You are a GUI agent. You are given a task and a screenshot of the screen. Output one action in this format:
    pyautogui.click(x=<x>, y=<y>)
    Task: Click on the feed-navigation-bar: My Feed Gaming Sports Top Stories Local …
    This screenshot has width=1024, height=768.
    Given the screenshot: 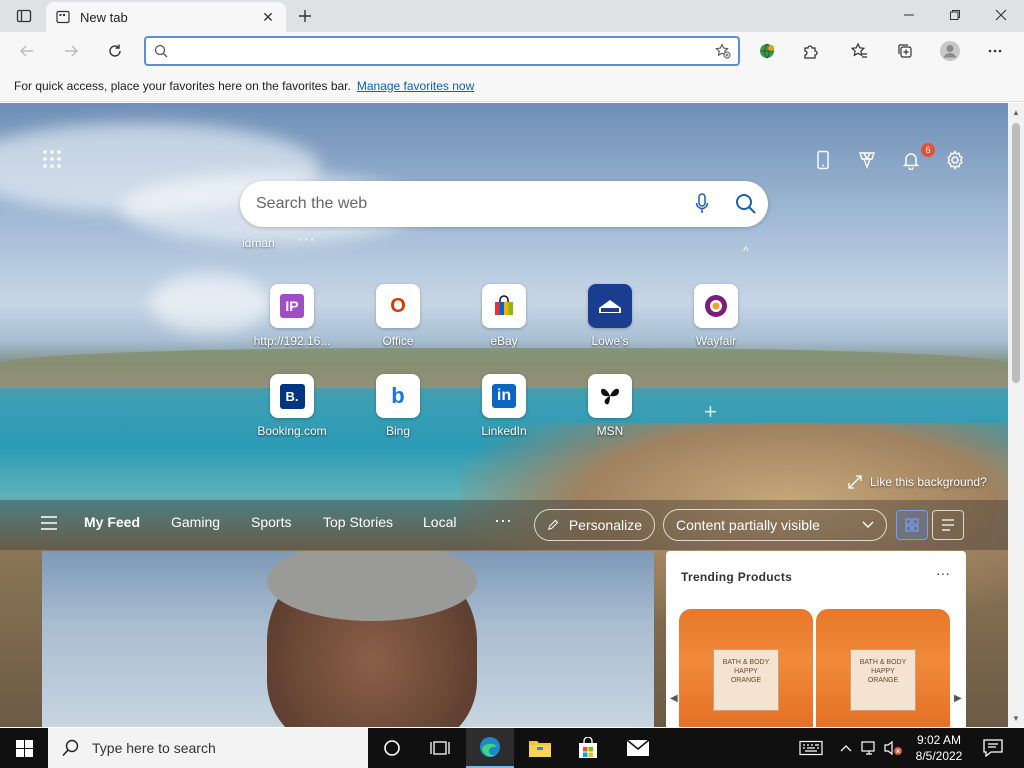 What is the action you would take?
    pyautogui.click(x=504, y=525)
    